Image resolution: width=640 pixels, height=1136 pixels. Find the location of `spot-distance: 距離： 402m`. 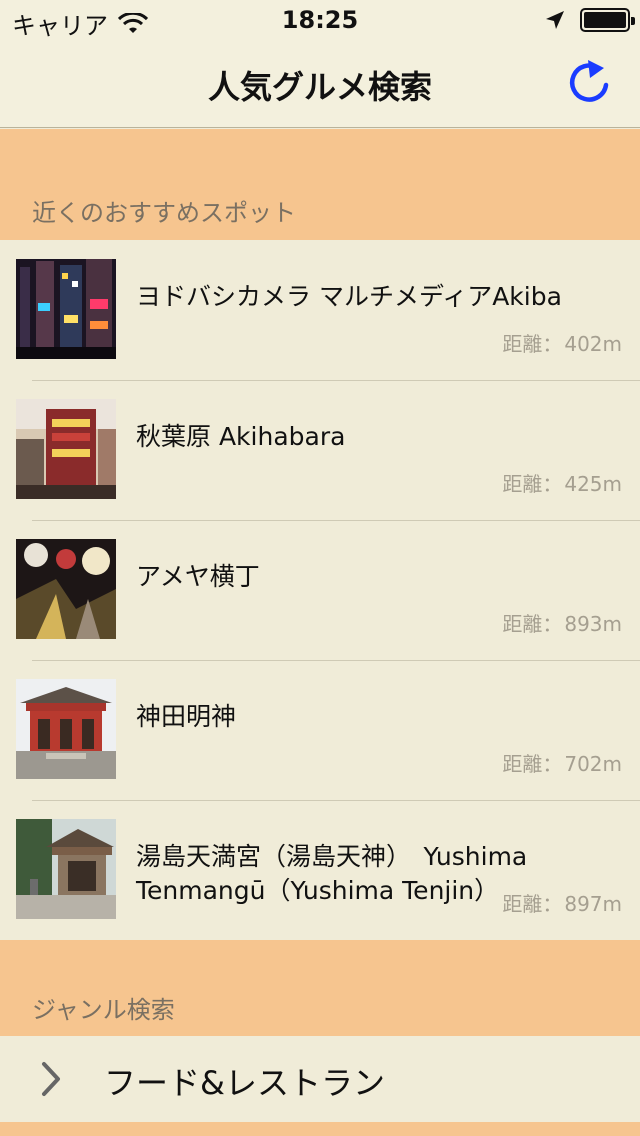

spot-distance: 距離： 402m is located at coordinates (562, 342).